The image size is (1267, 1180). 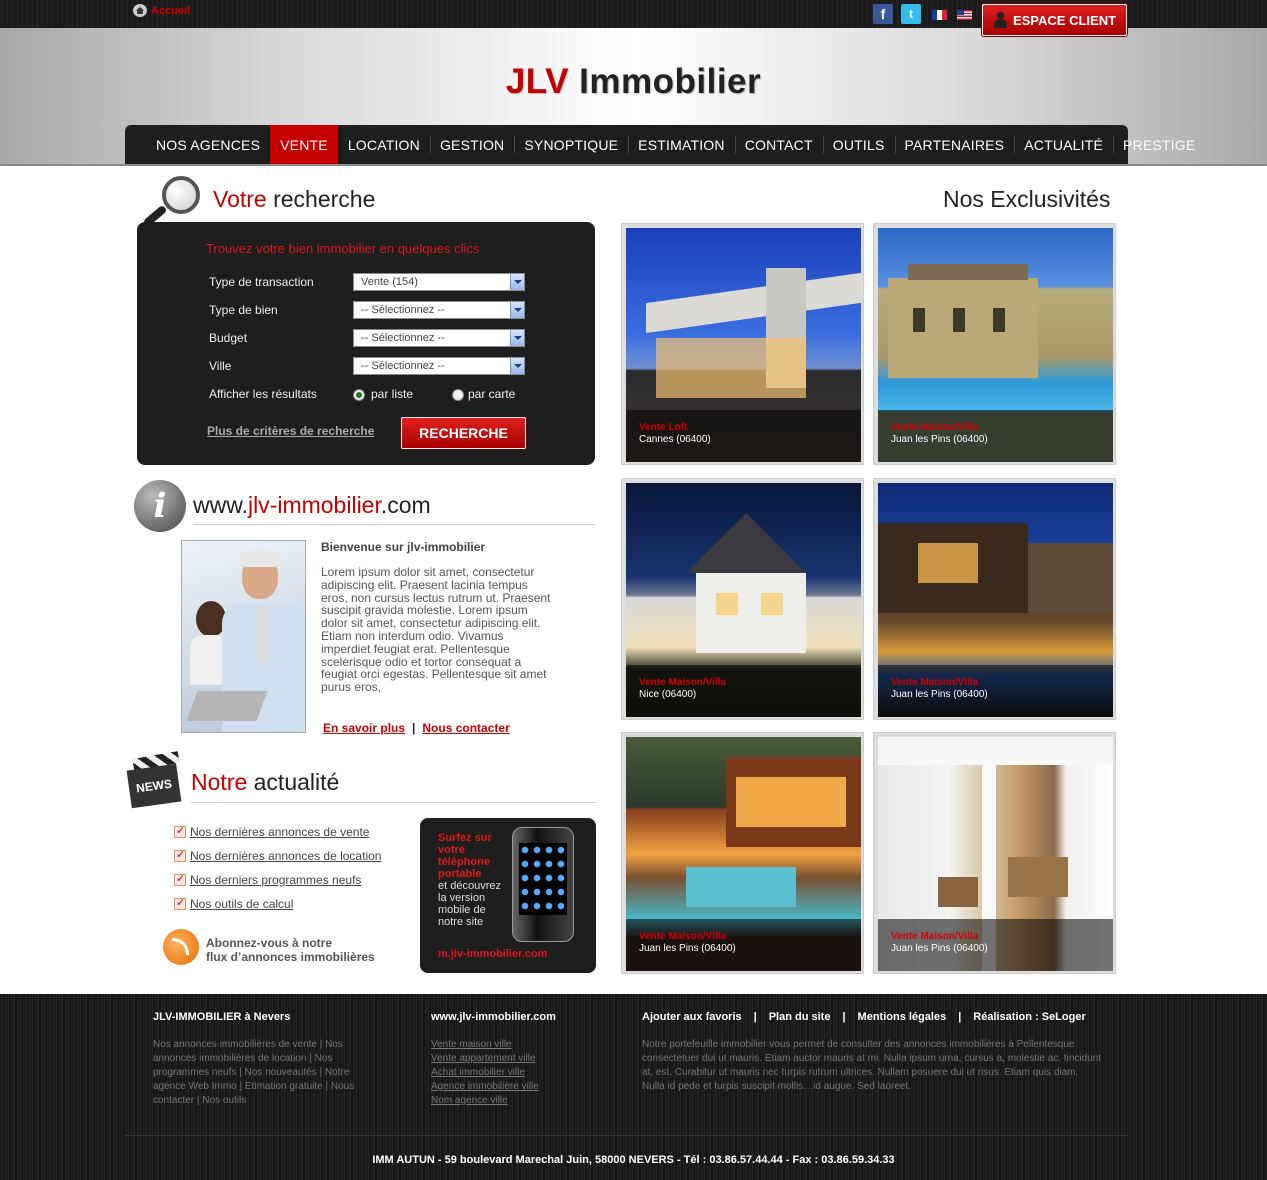 What do you see at coordinates (571, 144) in the screenshot?
I see `nav-item-synoptique: SYNOPTIQUE` at bounding box center [571, 144].